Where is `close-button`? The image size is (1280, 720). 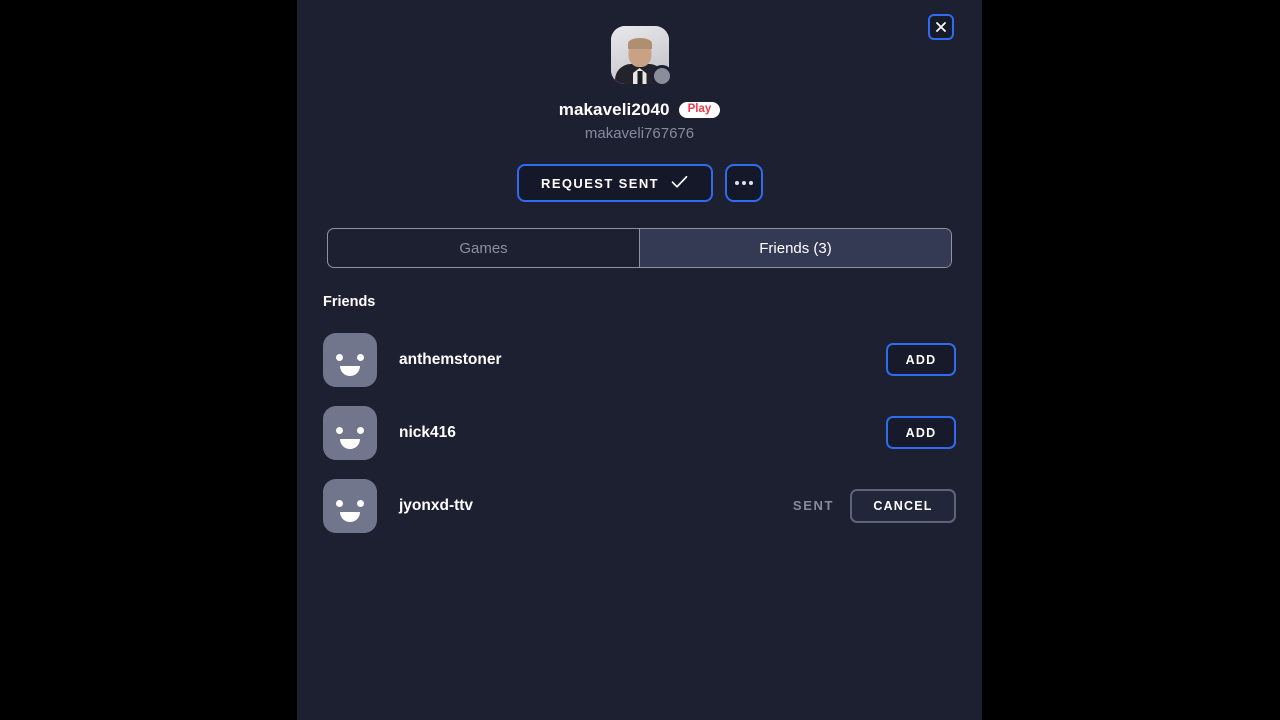
close-button is located at coordinates (941, 27).